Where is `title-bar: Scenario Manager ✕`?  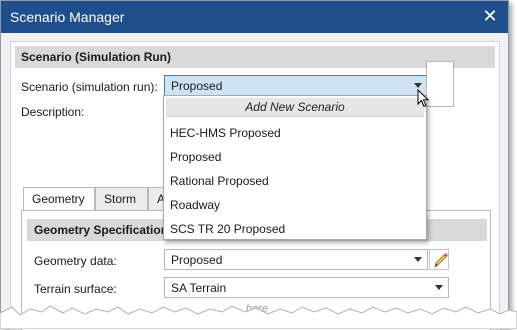 title-bar: Scenario Manager ✕ is located at coordinates (254, 17).